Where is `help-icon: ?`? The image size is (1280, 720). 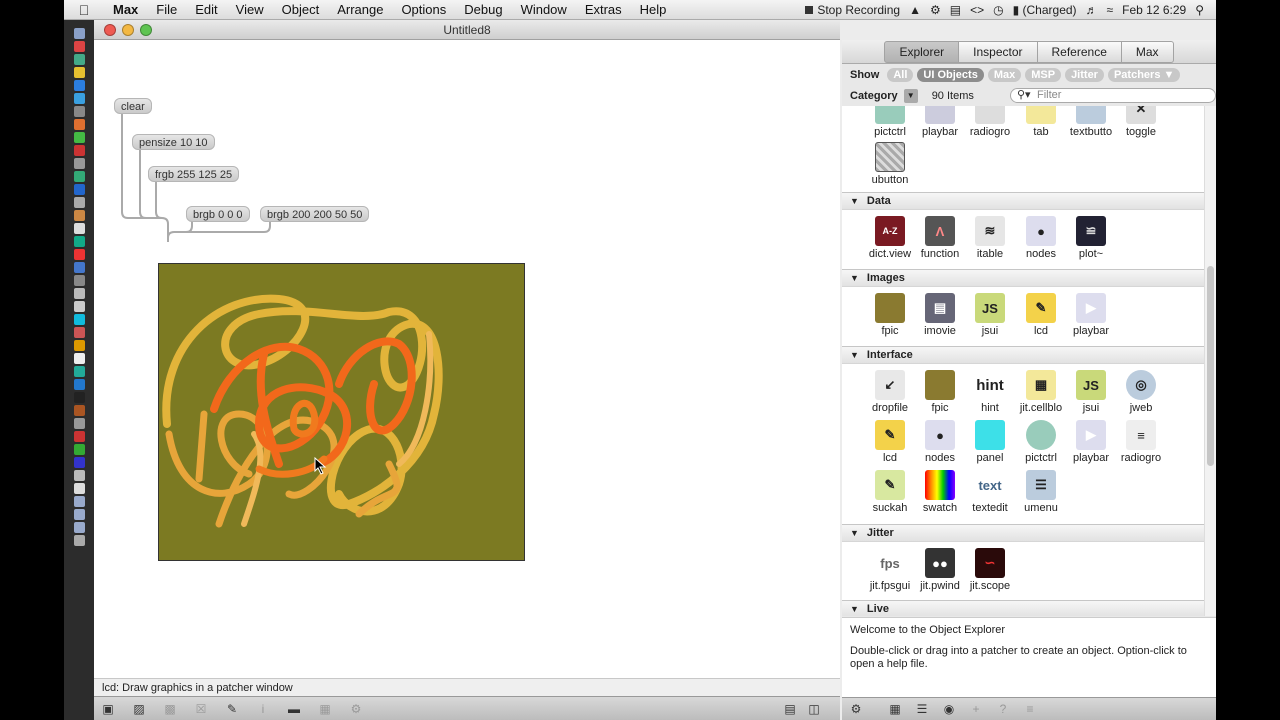 help-icon: ? is located at coordinates (1003, 709).